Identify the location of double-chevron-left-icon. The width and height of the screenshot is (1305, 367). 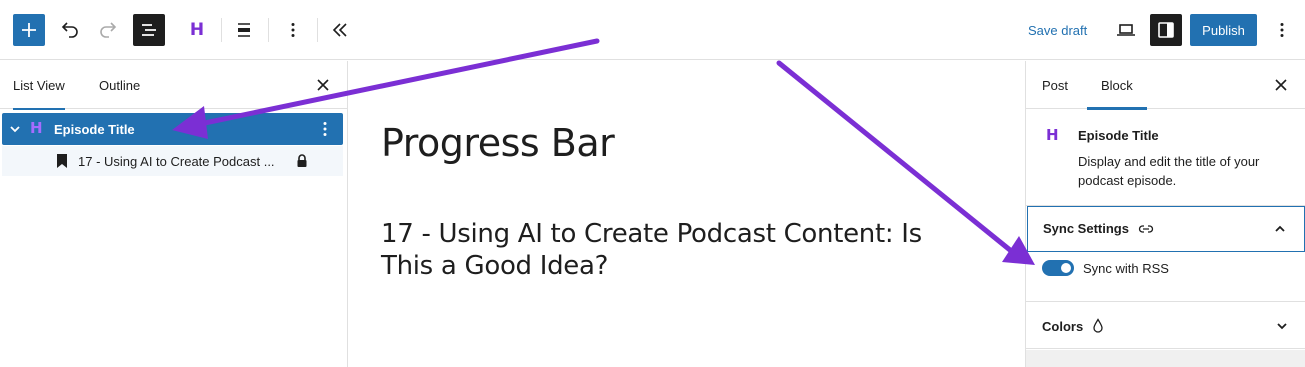
(339, 30).